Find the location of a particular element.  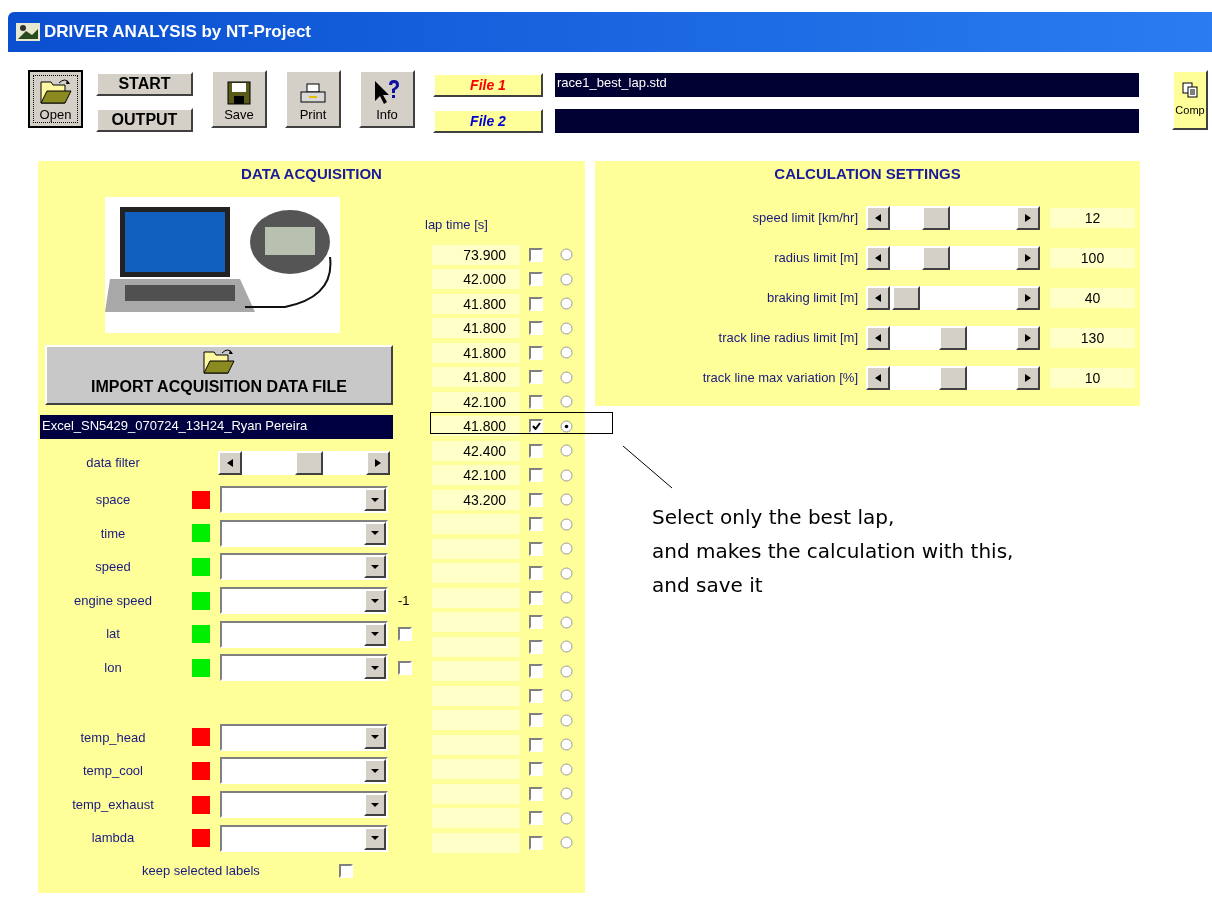

file-name-field: Excel_SN5429_070724_13H24_Ryan Pereira is located at coordinates (216, 427).